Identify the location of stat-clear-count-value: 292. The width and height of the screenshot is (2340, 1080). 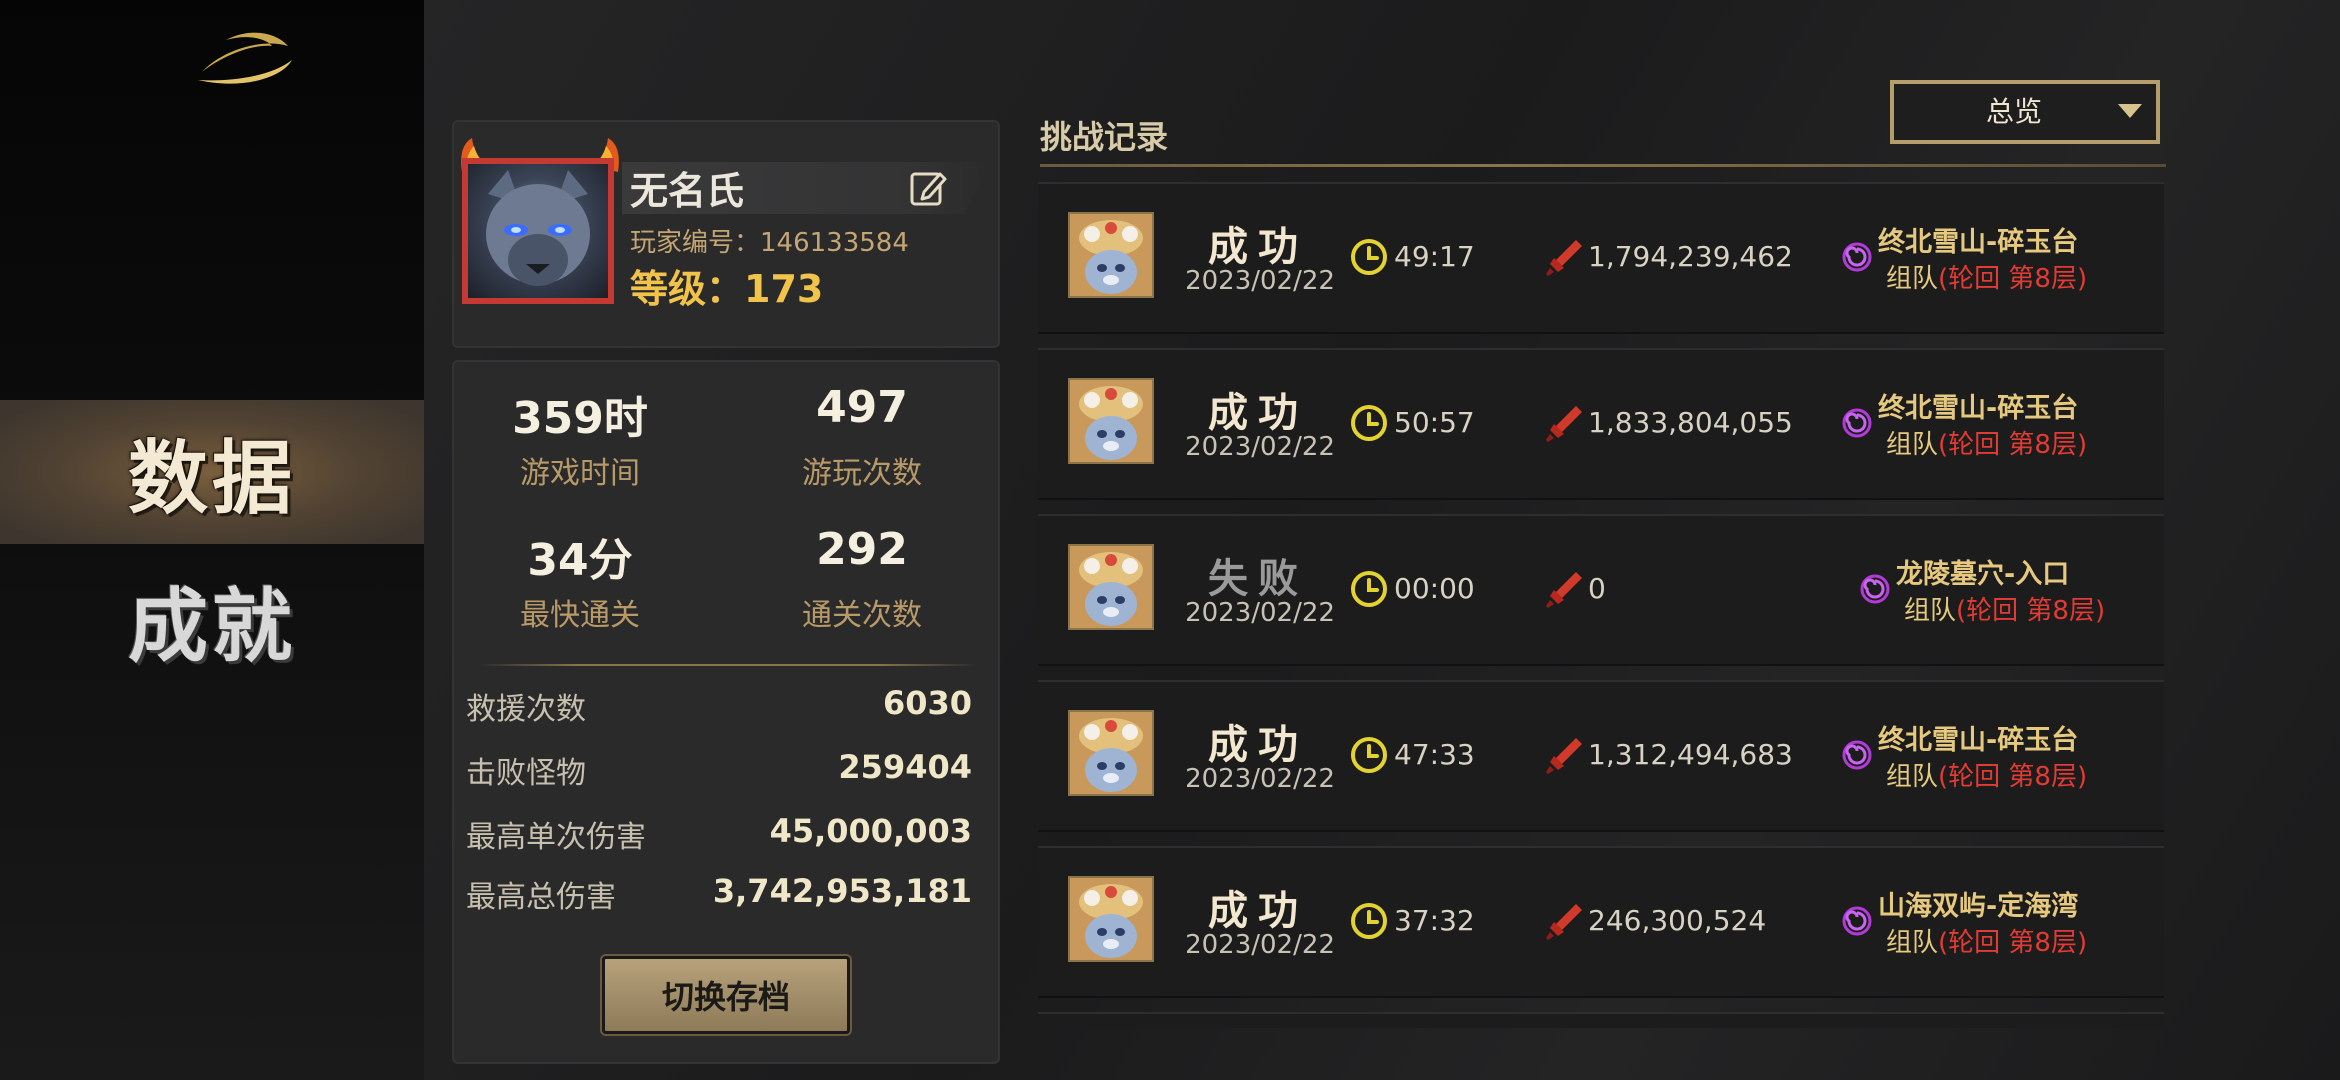
(862, 549).